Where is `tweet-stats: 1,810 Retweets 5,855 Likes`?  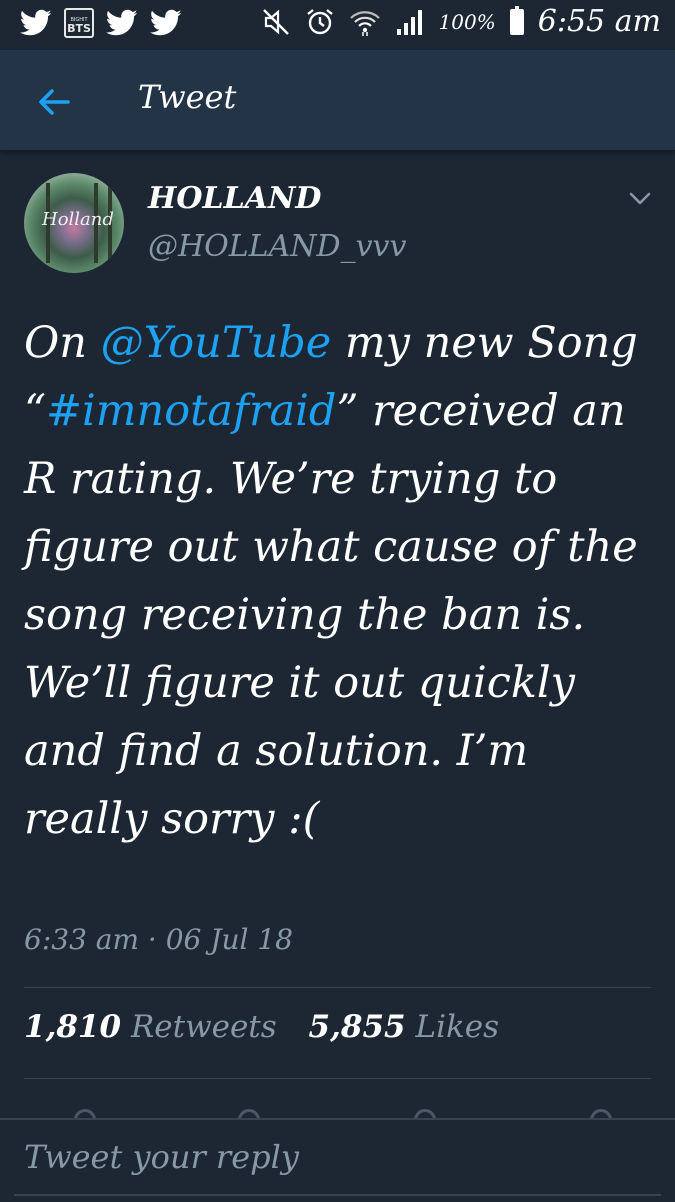
tweet-stats: 1,810 Retweets 5,855 Likes is located at coordinates (272, 1027).